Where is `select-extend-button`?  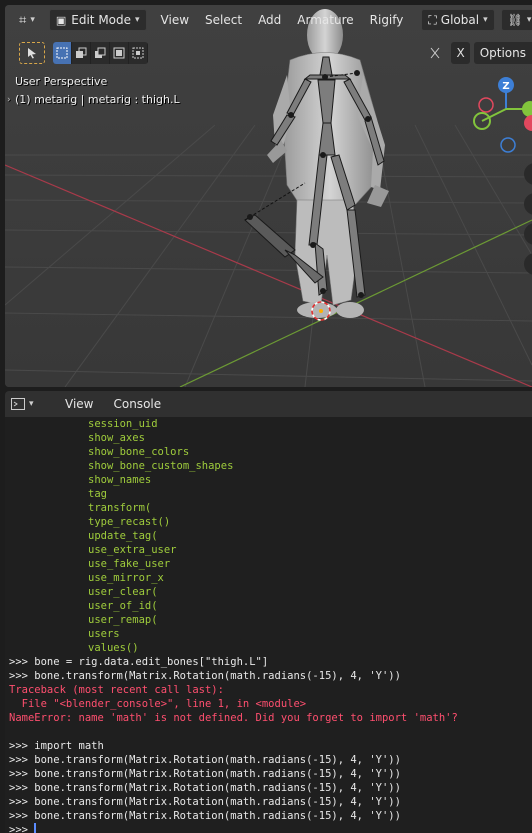
select-extend-button is located at coordinates (81, 53).